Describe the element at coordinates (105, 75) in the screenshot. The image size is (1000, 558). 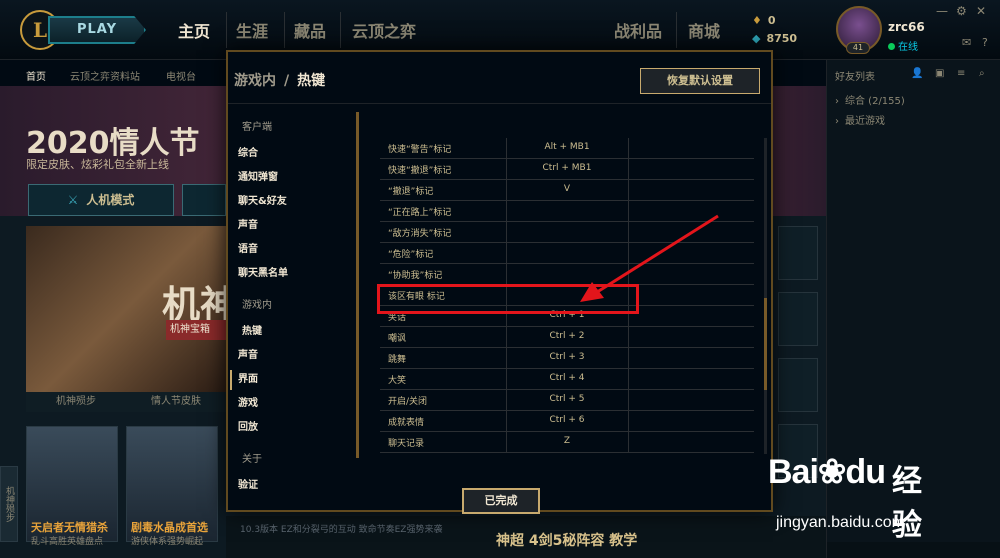
I see `subnav-tft-database: 云顶之弈资料站` at that location.